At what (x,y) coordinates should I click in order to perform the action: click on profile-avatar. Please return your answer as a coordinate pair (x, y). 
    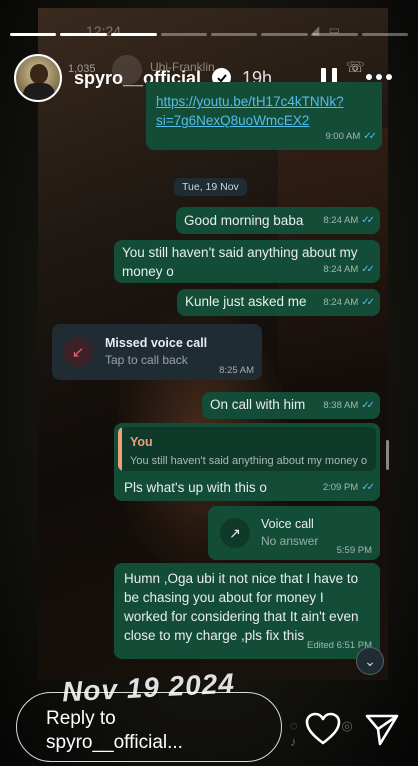
    Looking at the image, I should click on (38, 78).